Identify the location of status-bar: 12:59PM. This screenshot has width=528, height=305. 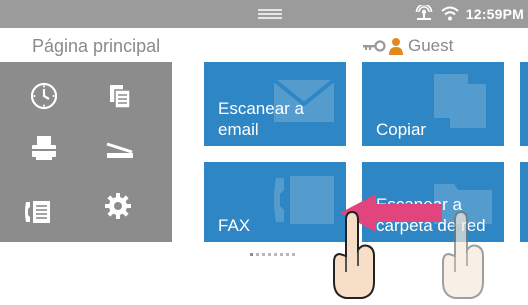
(264, 14).